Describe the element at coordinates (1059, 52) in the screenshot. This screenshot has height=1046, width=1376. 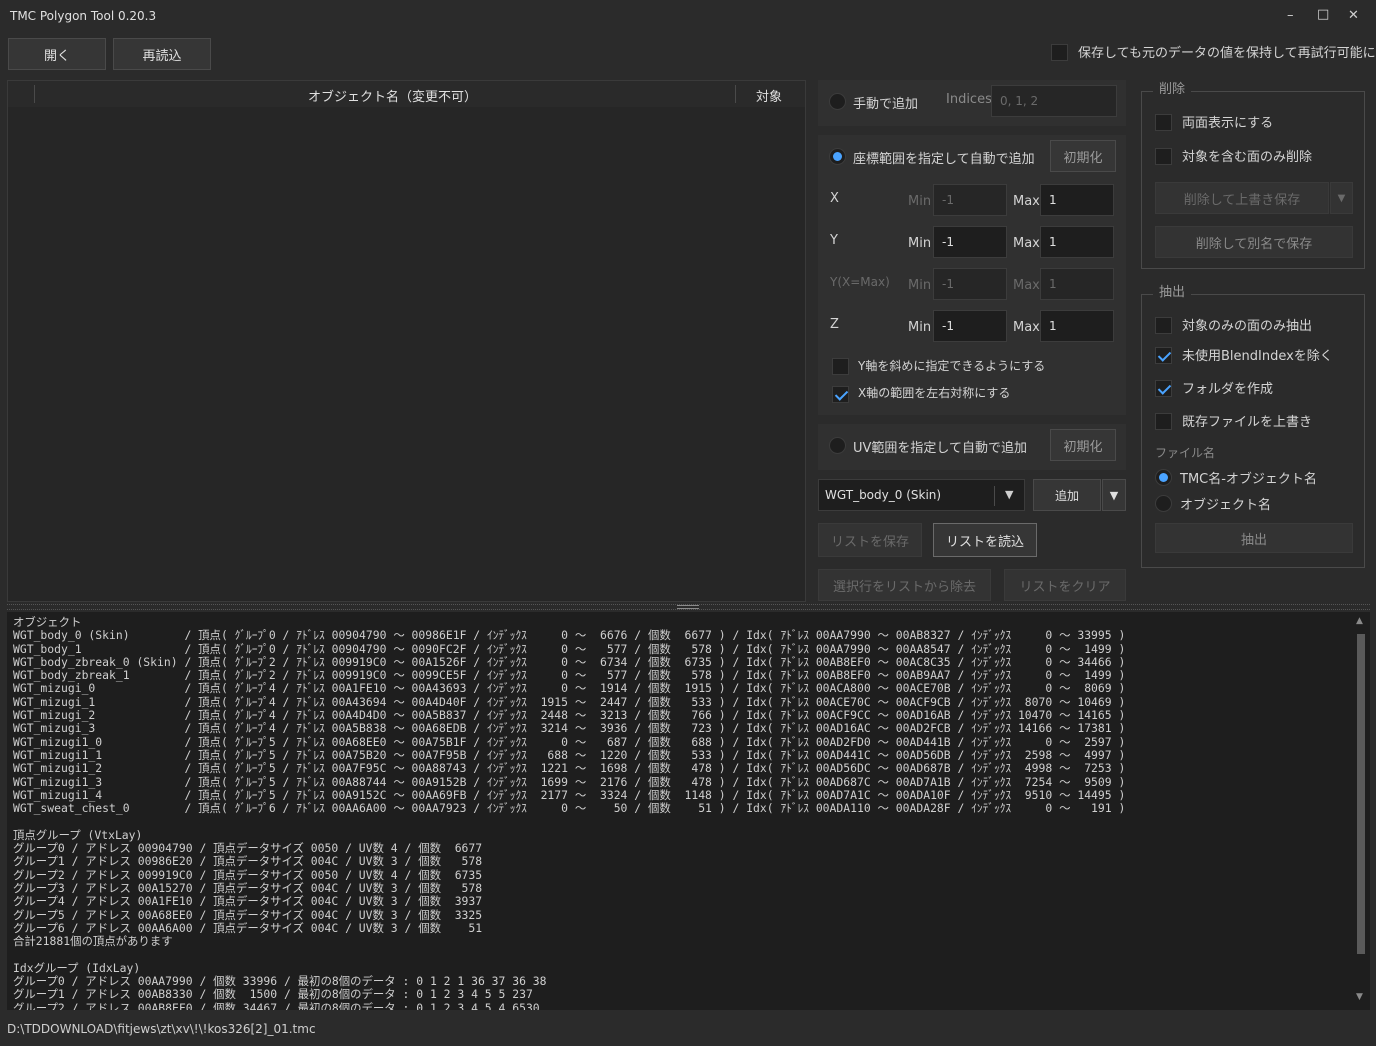
I see `keep-original-checkbox` at that location.